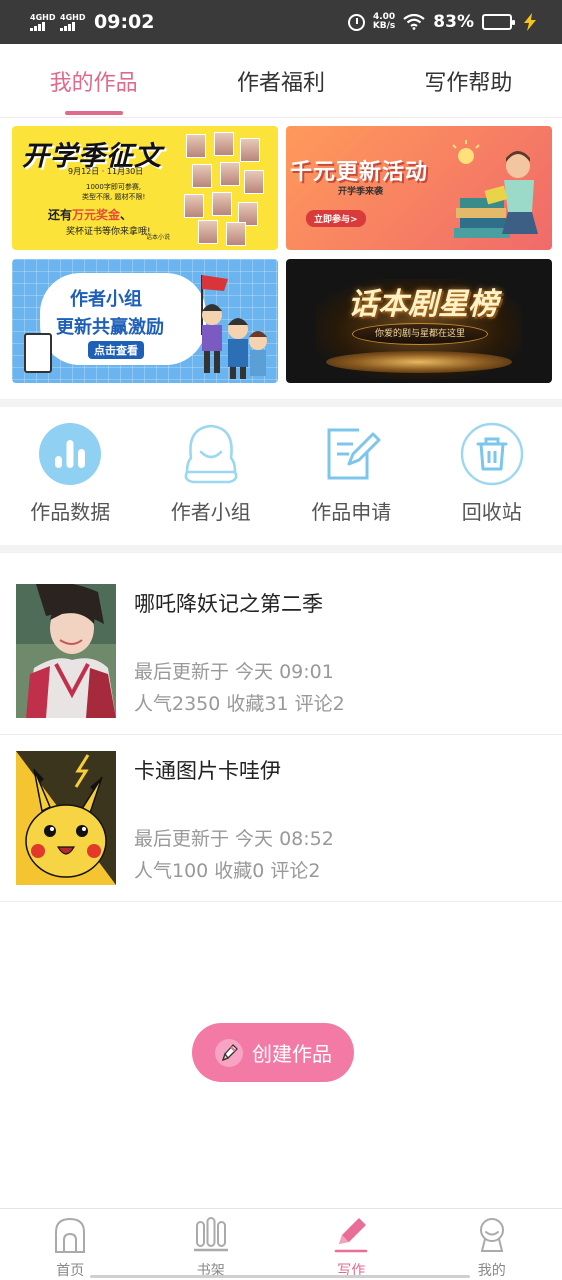  I want to click on quick-actions: 作品数据 作者小组 作品申请 回收站, so click(281, 477).